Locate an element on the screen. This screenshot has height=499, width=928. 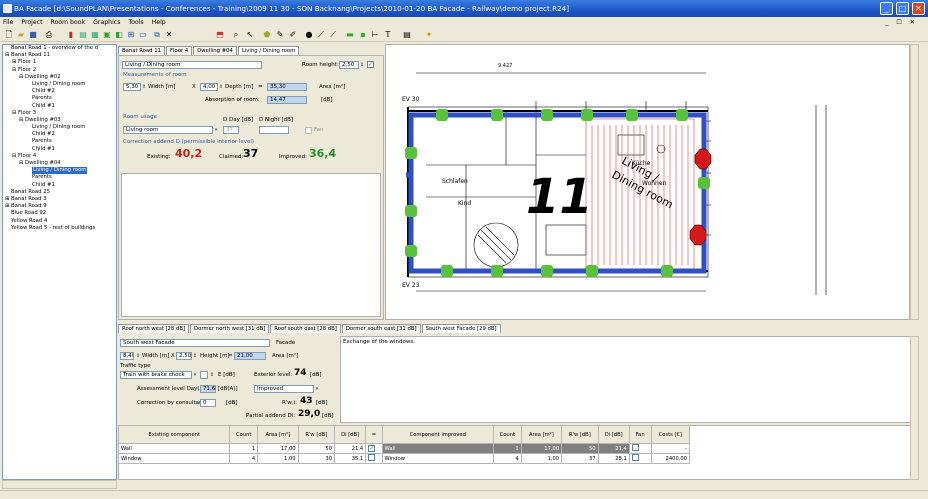
tree-item: ⊟ Floor 2 is located at coordinates (59, 70).